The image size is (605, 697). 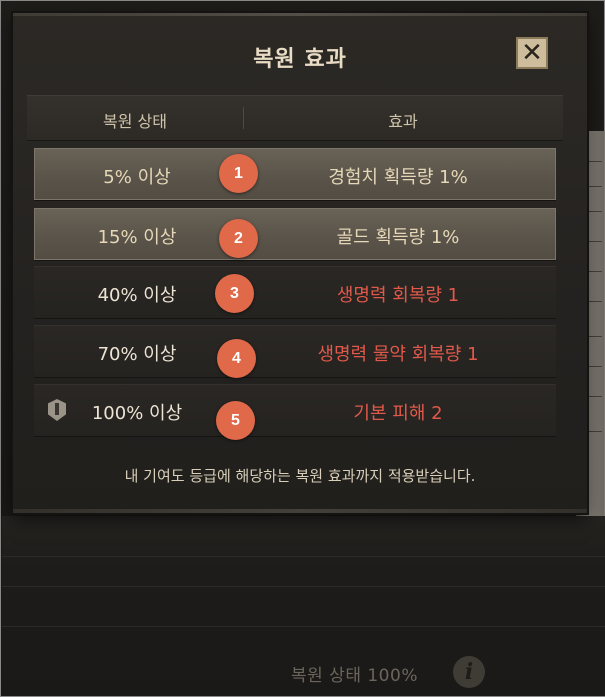 What do you see at coordinates (137, 295) in the screenshot?
I see `row-status: 40% 이상` at bounding box center [137, 295].